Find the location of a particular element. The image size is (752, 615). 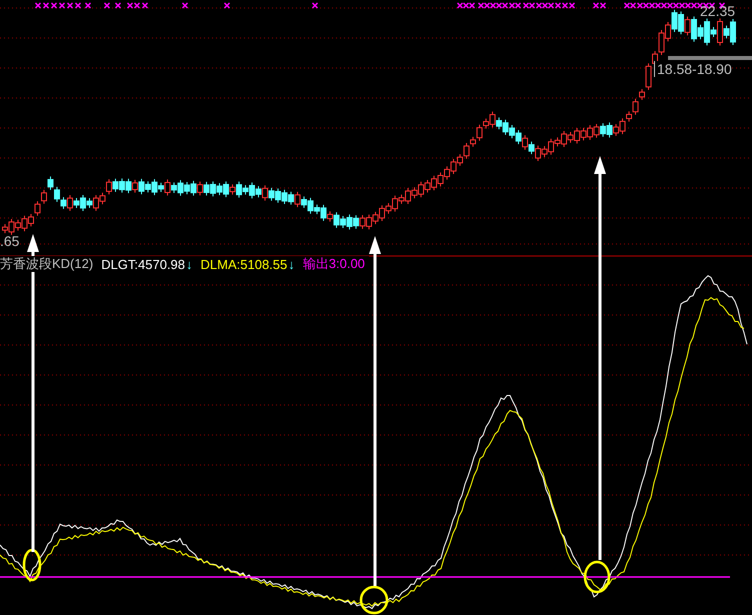

low-price-label: .65 is located at coordinates (10, 241).